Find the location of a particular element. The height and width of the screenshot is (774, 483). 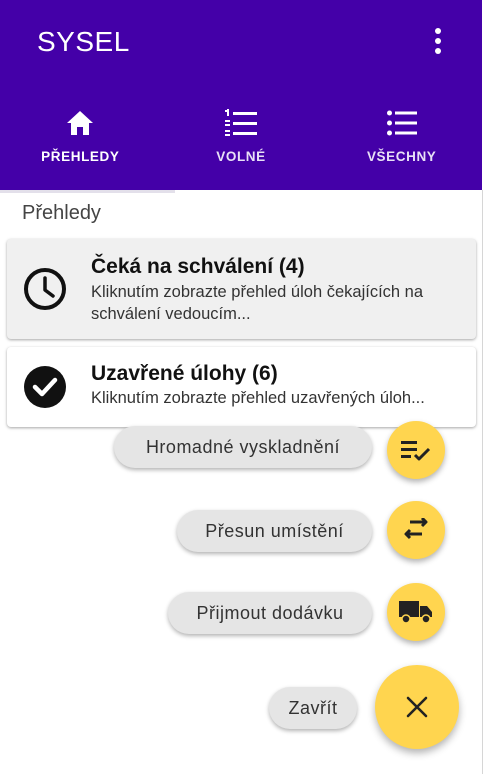

playlist-check-icon is located at coordinates (416, 451).